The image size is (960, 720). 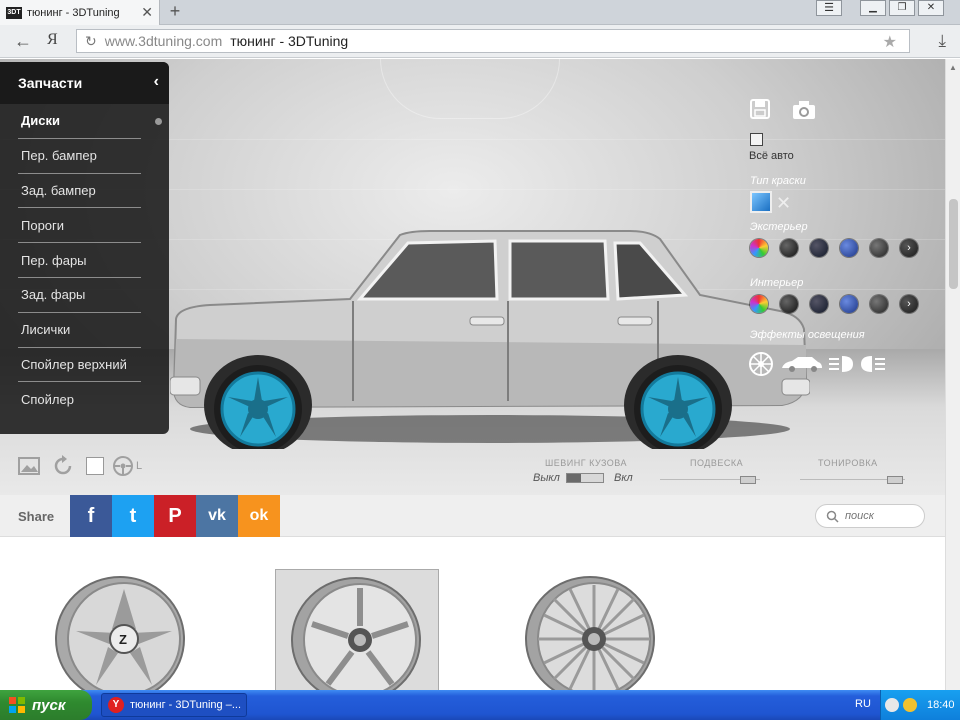 What do you see at coordinates (156, 82) in the screenshot?
I see `collapse-chevron-icon: ‹` at bounding box center [156, 82].